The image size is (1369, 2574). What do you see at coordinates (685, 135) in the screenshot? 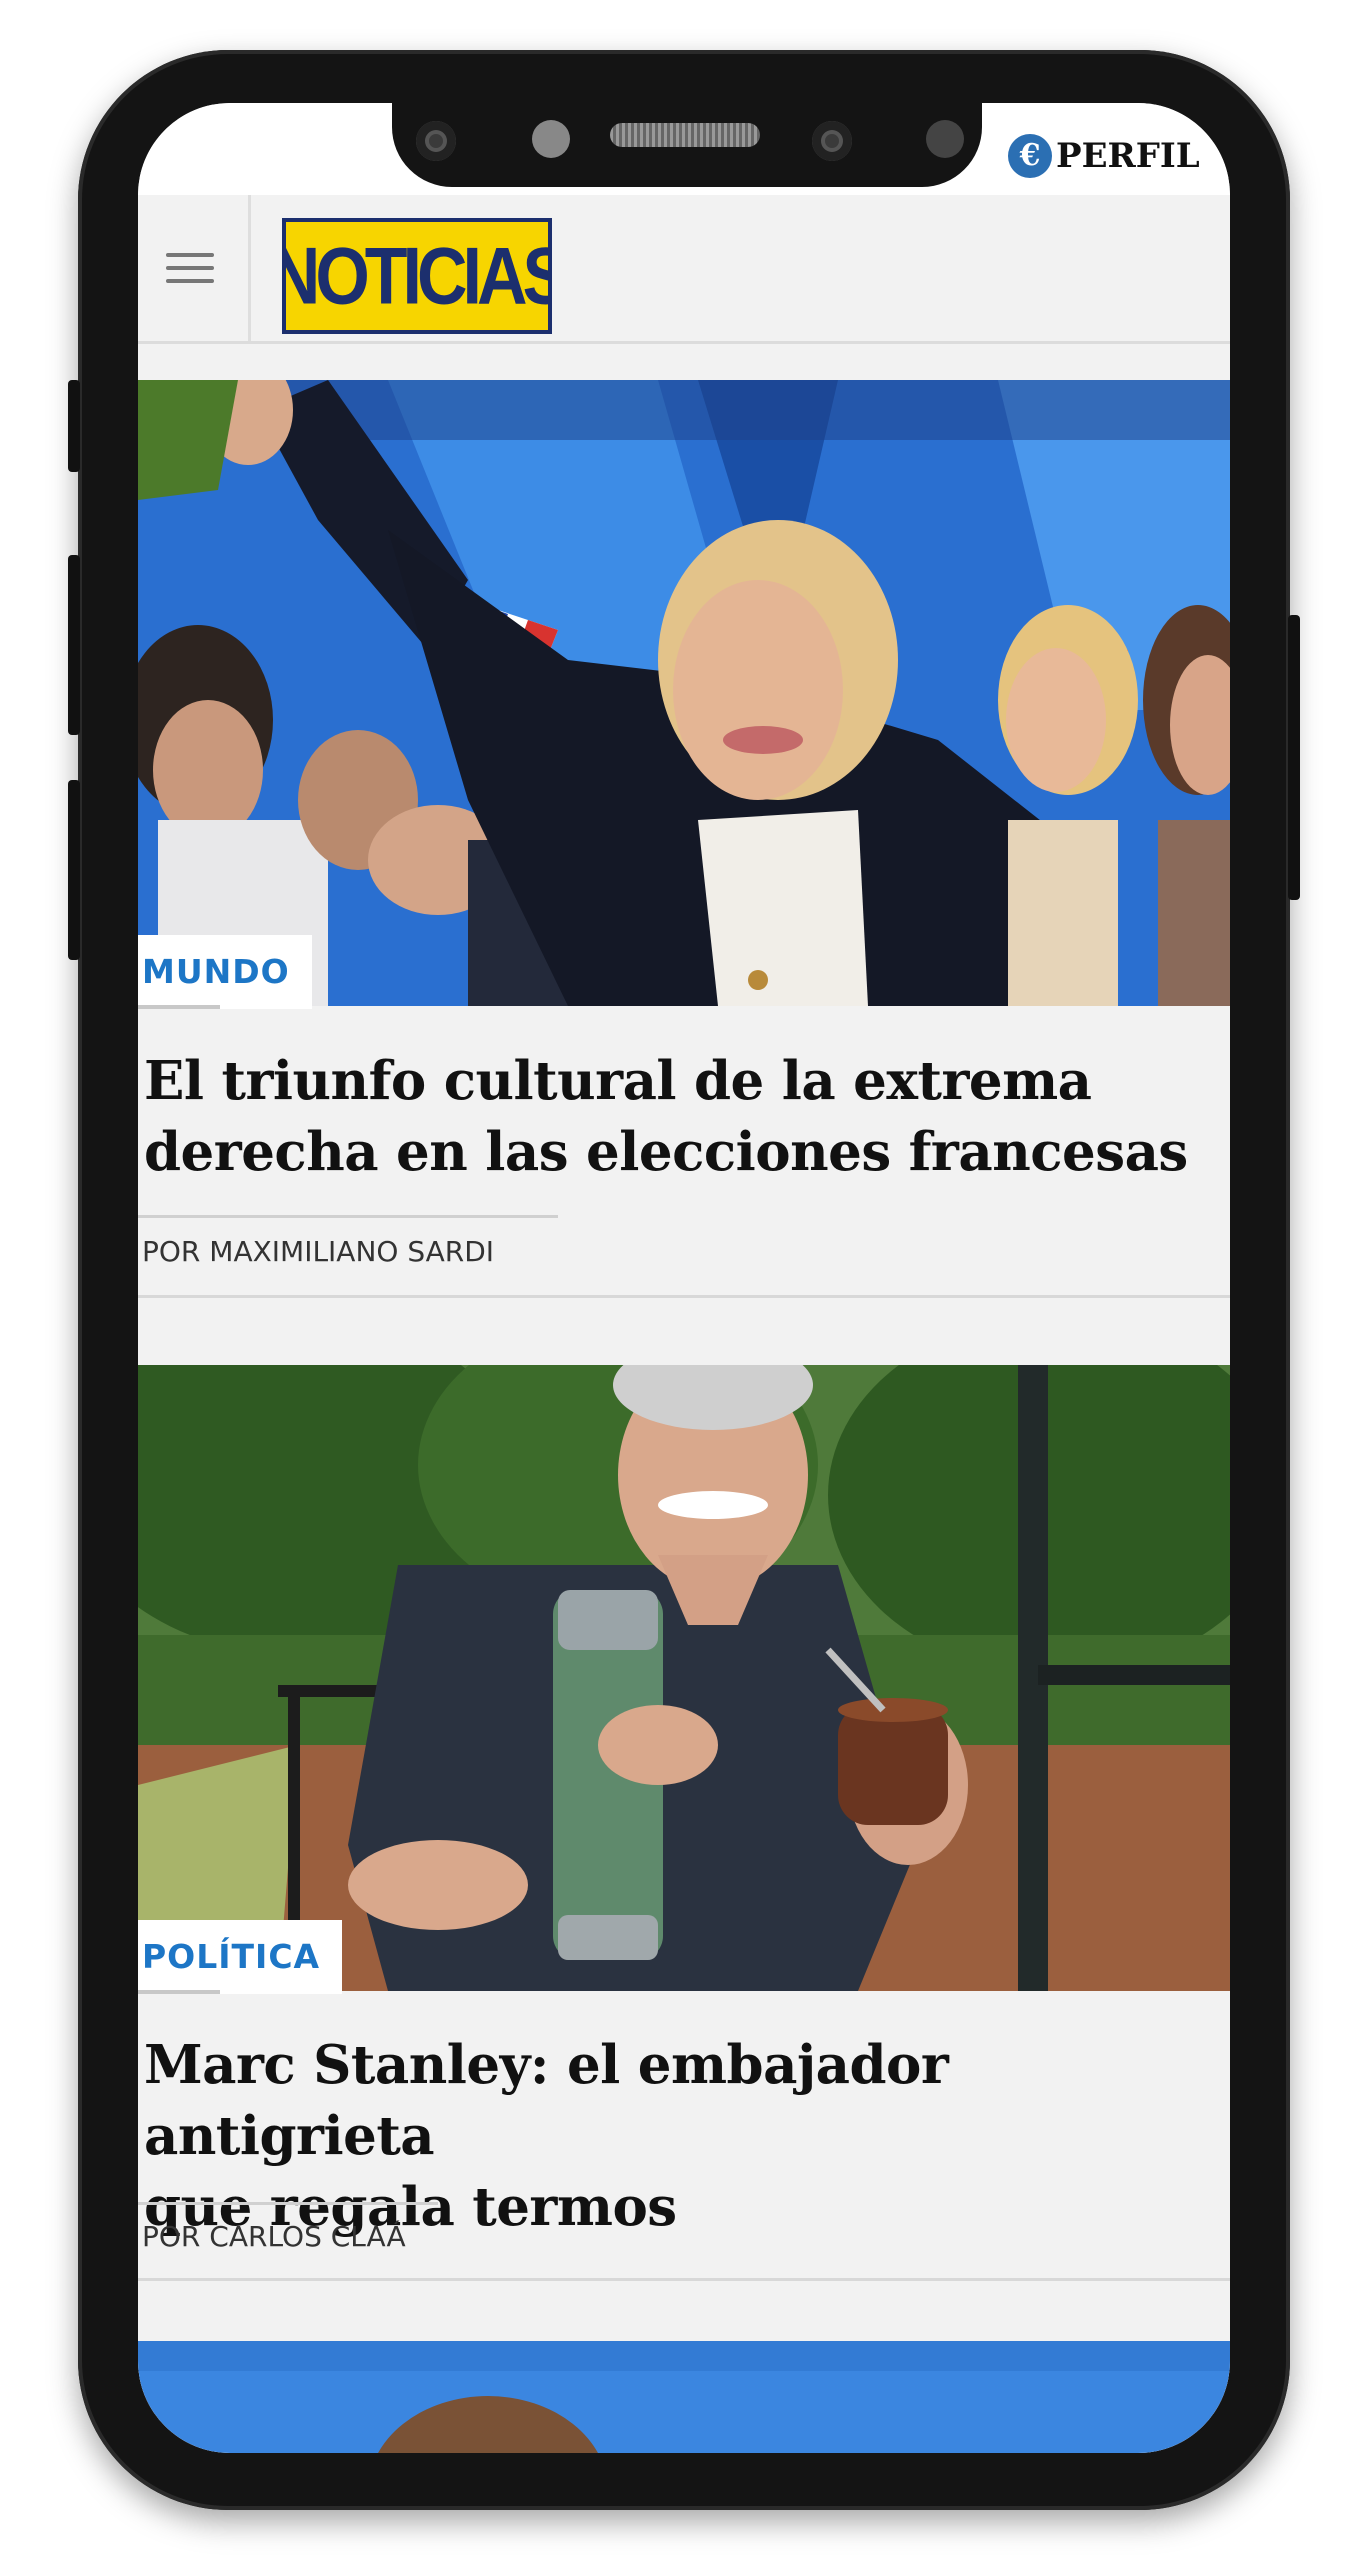
I see `earpiece-speaker` at bounding box center [685, 135].